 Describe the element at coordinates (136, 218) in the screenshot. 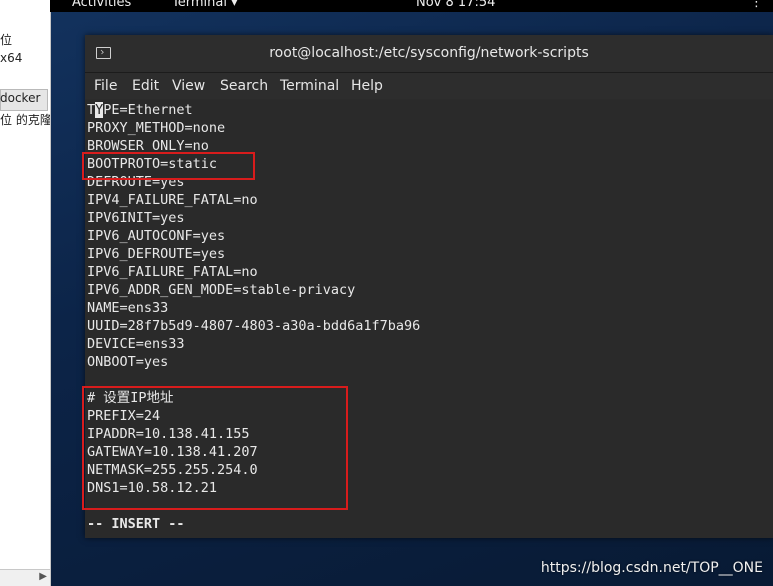

I see `editor-line: IPV6INIT=yes` at that location.